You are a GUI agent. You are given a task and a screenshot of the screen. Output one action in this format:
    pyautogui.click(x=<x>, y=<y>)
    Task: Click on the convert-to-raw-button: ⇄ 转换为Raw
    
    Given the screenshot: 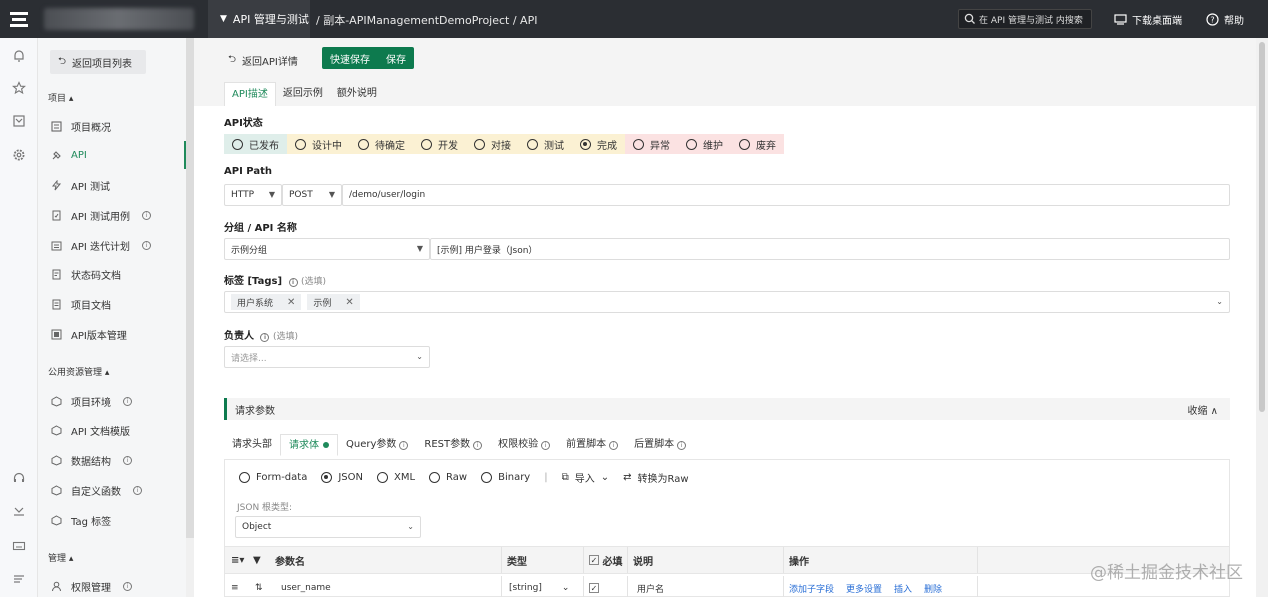 What is the action you would take?
    pyautogui.click(x=655, y=477)
    